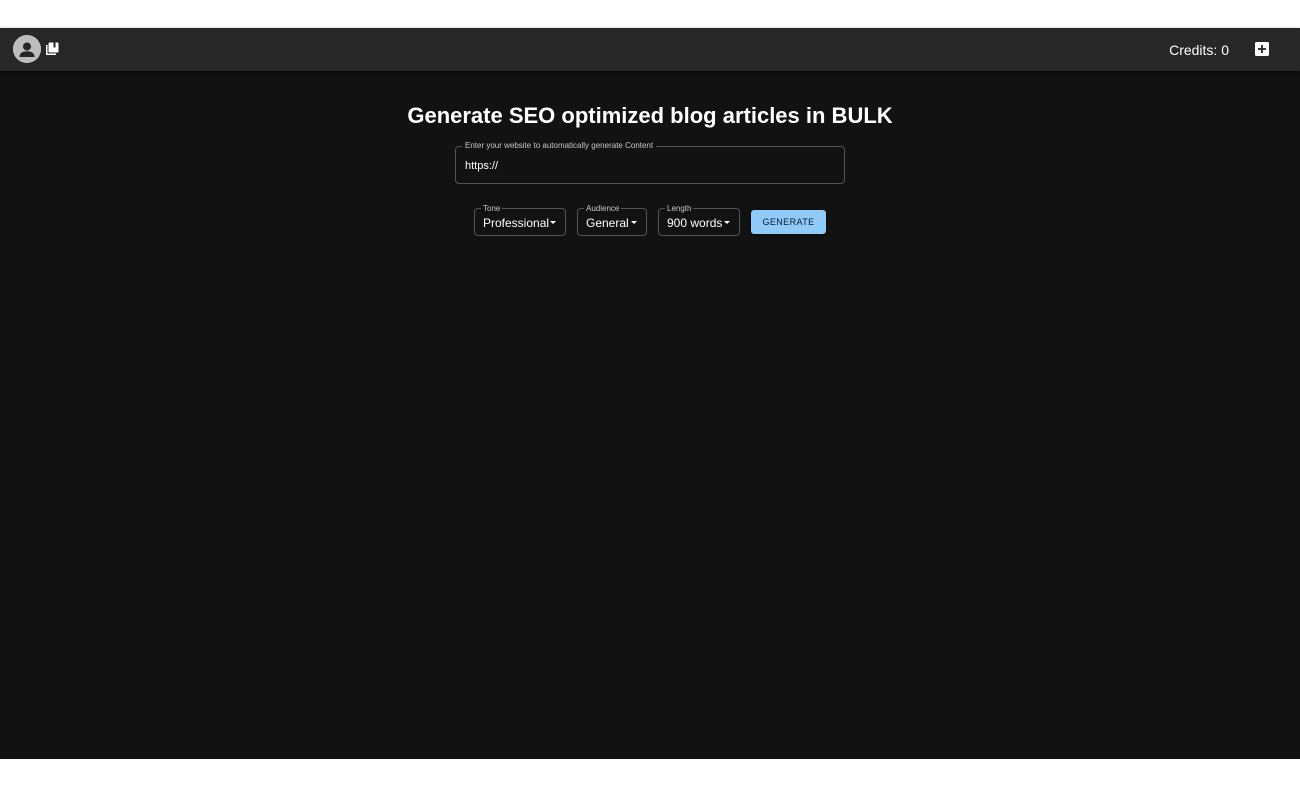  Describe the element at coordinates (481, 166) in the screenshot. I see `website-url-value: https://` at that location.